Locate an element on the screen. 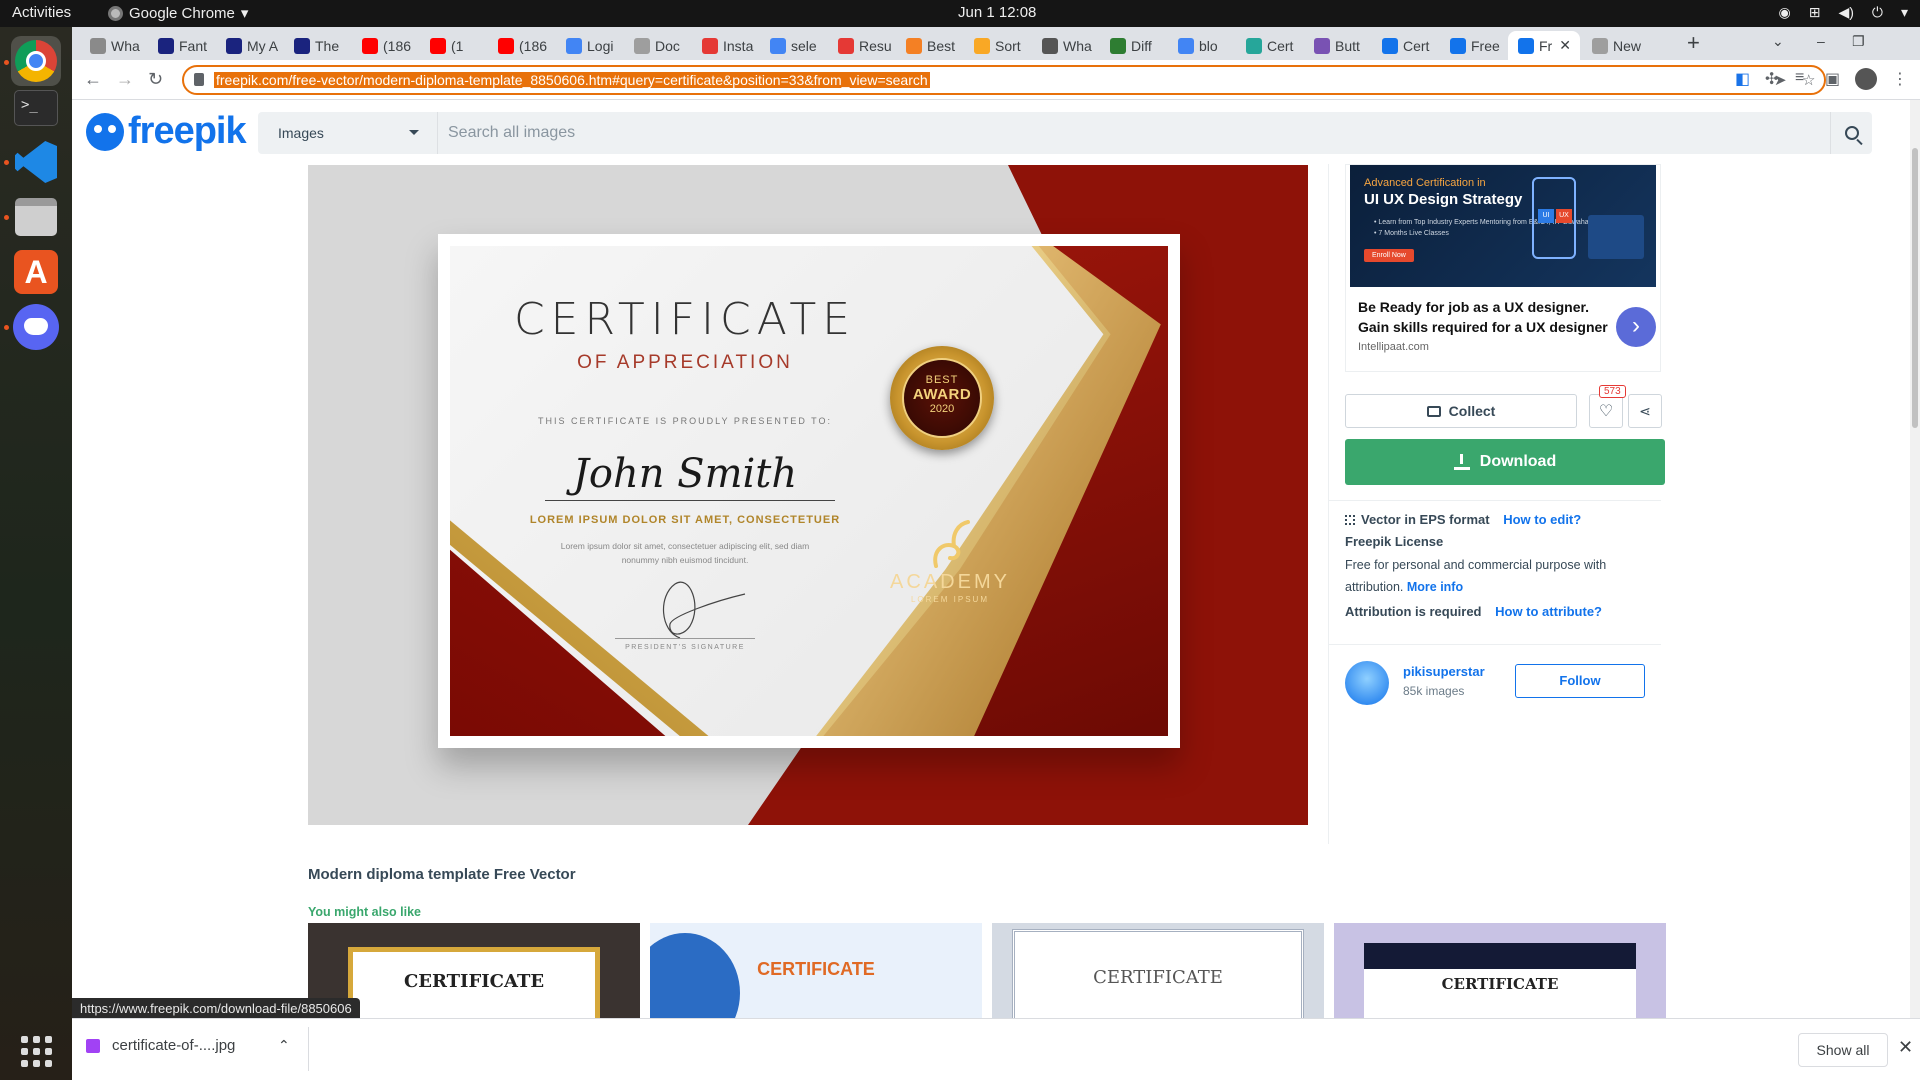  more-info-link: More info is located at coordinates (1435, 587).